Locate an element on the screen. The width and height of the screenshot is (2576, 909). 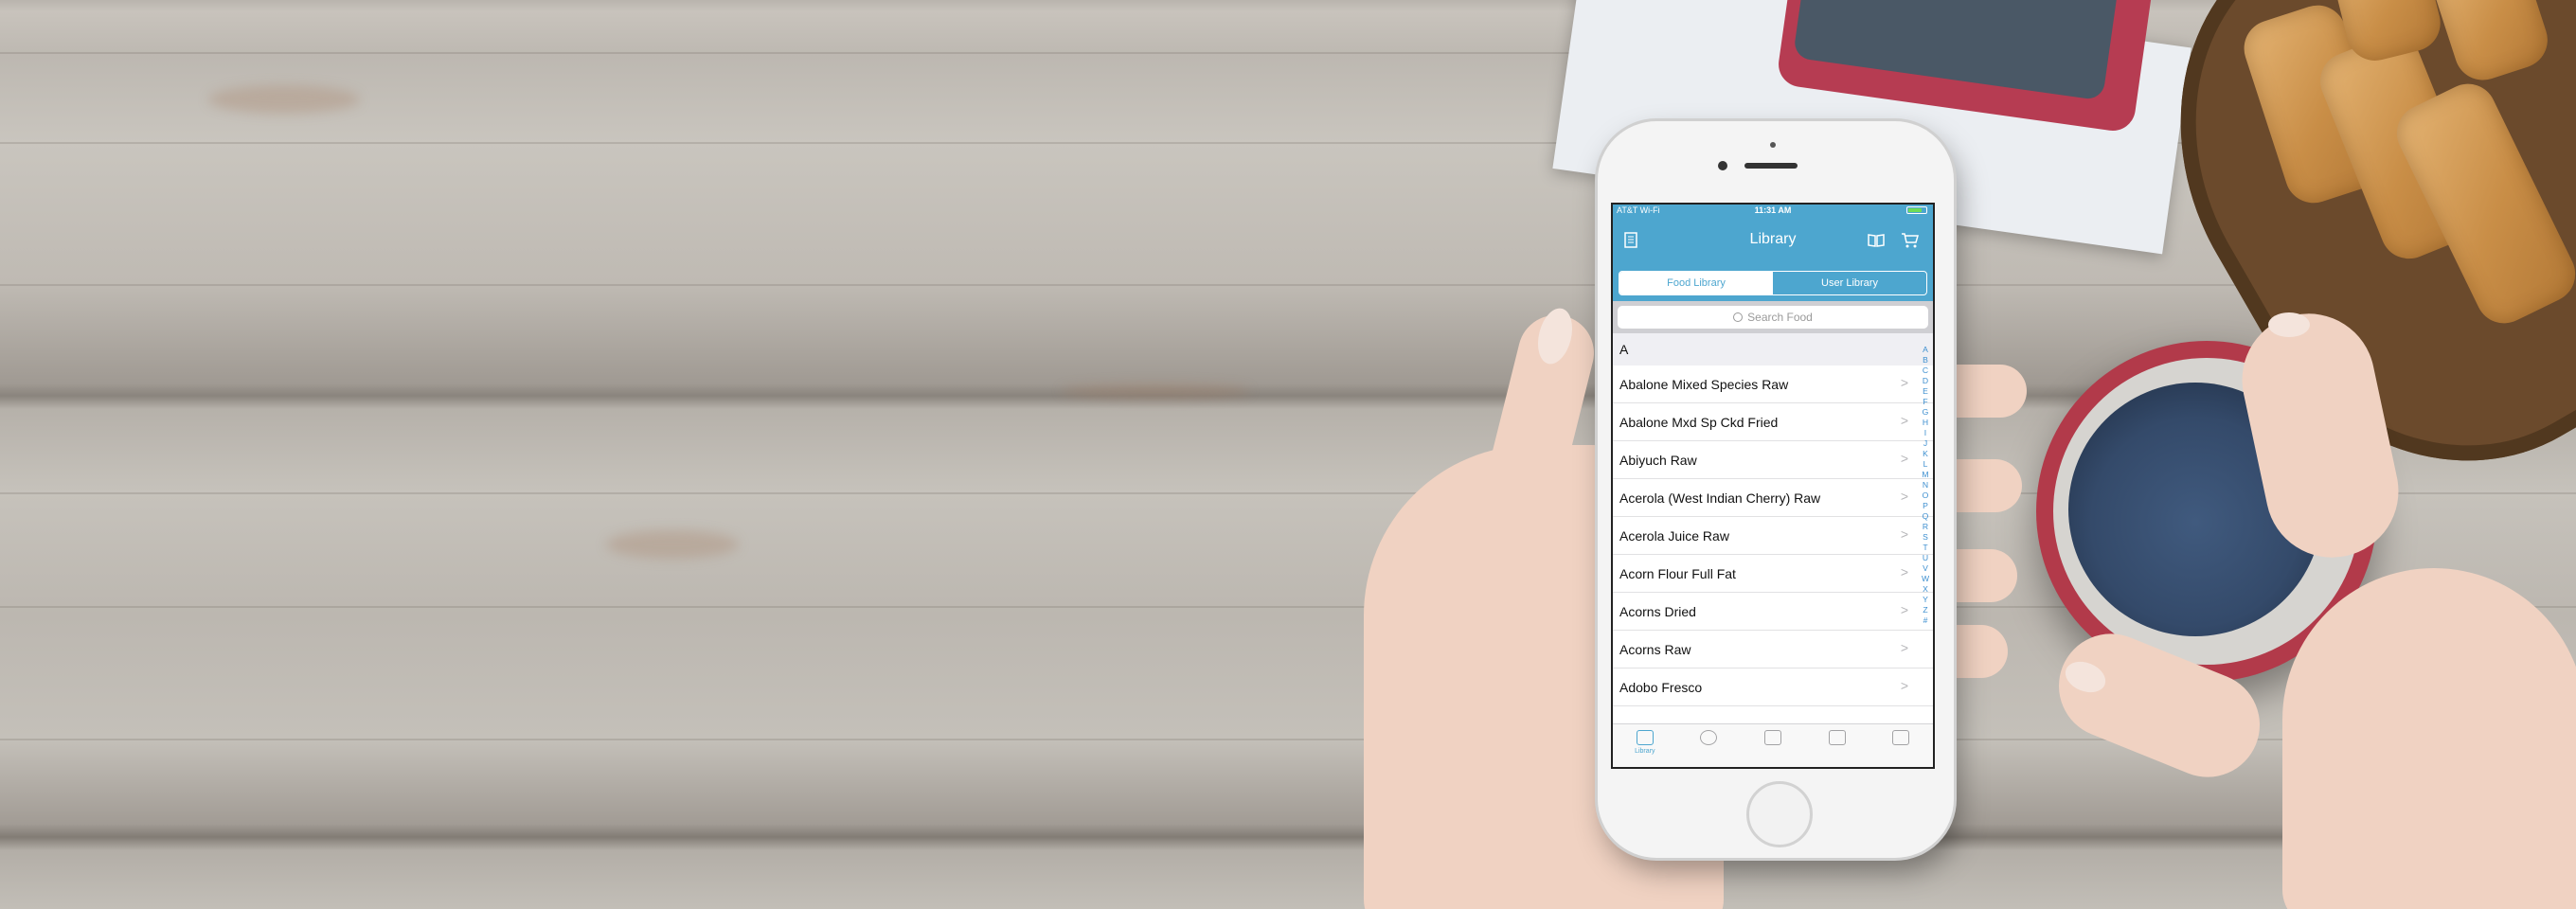
list-item-label: Acerola (West Indian Cherry) Raw is located at coordinates (1720, 498).